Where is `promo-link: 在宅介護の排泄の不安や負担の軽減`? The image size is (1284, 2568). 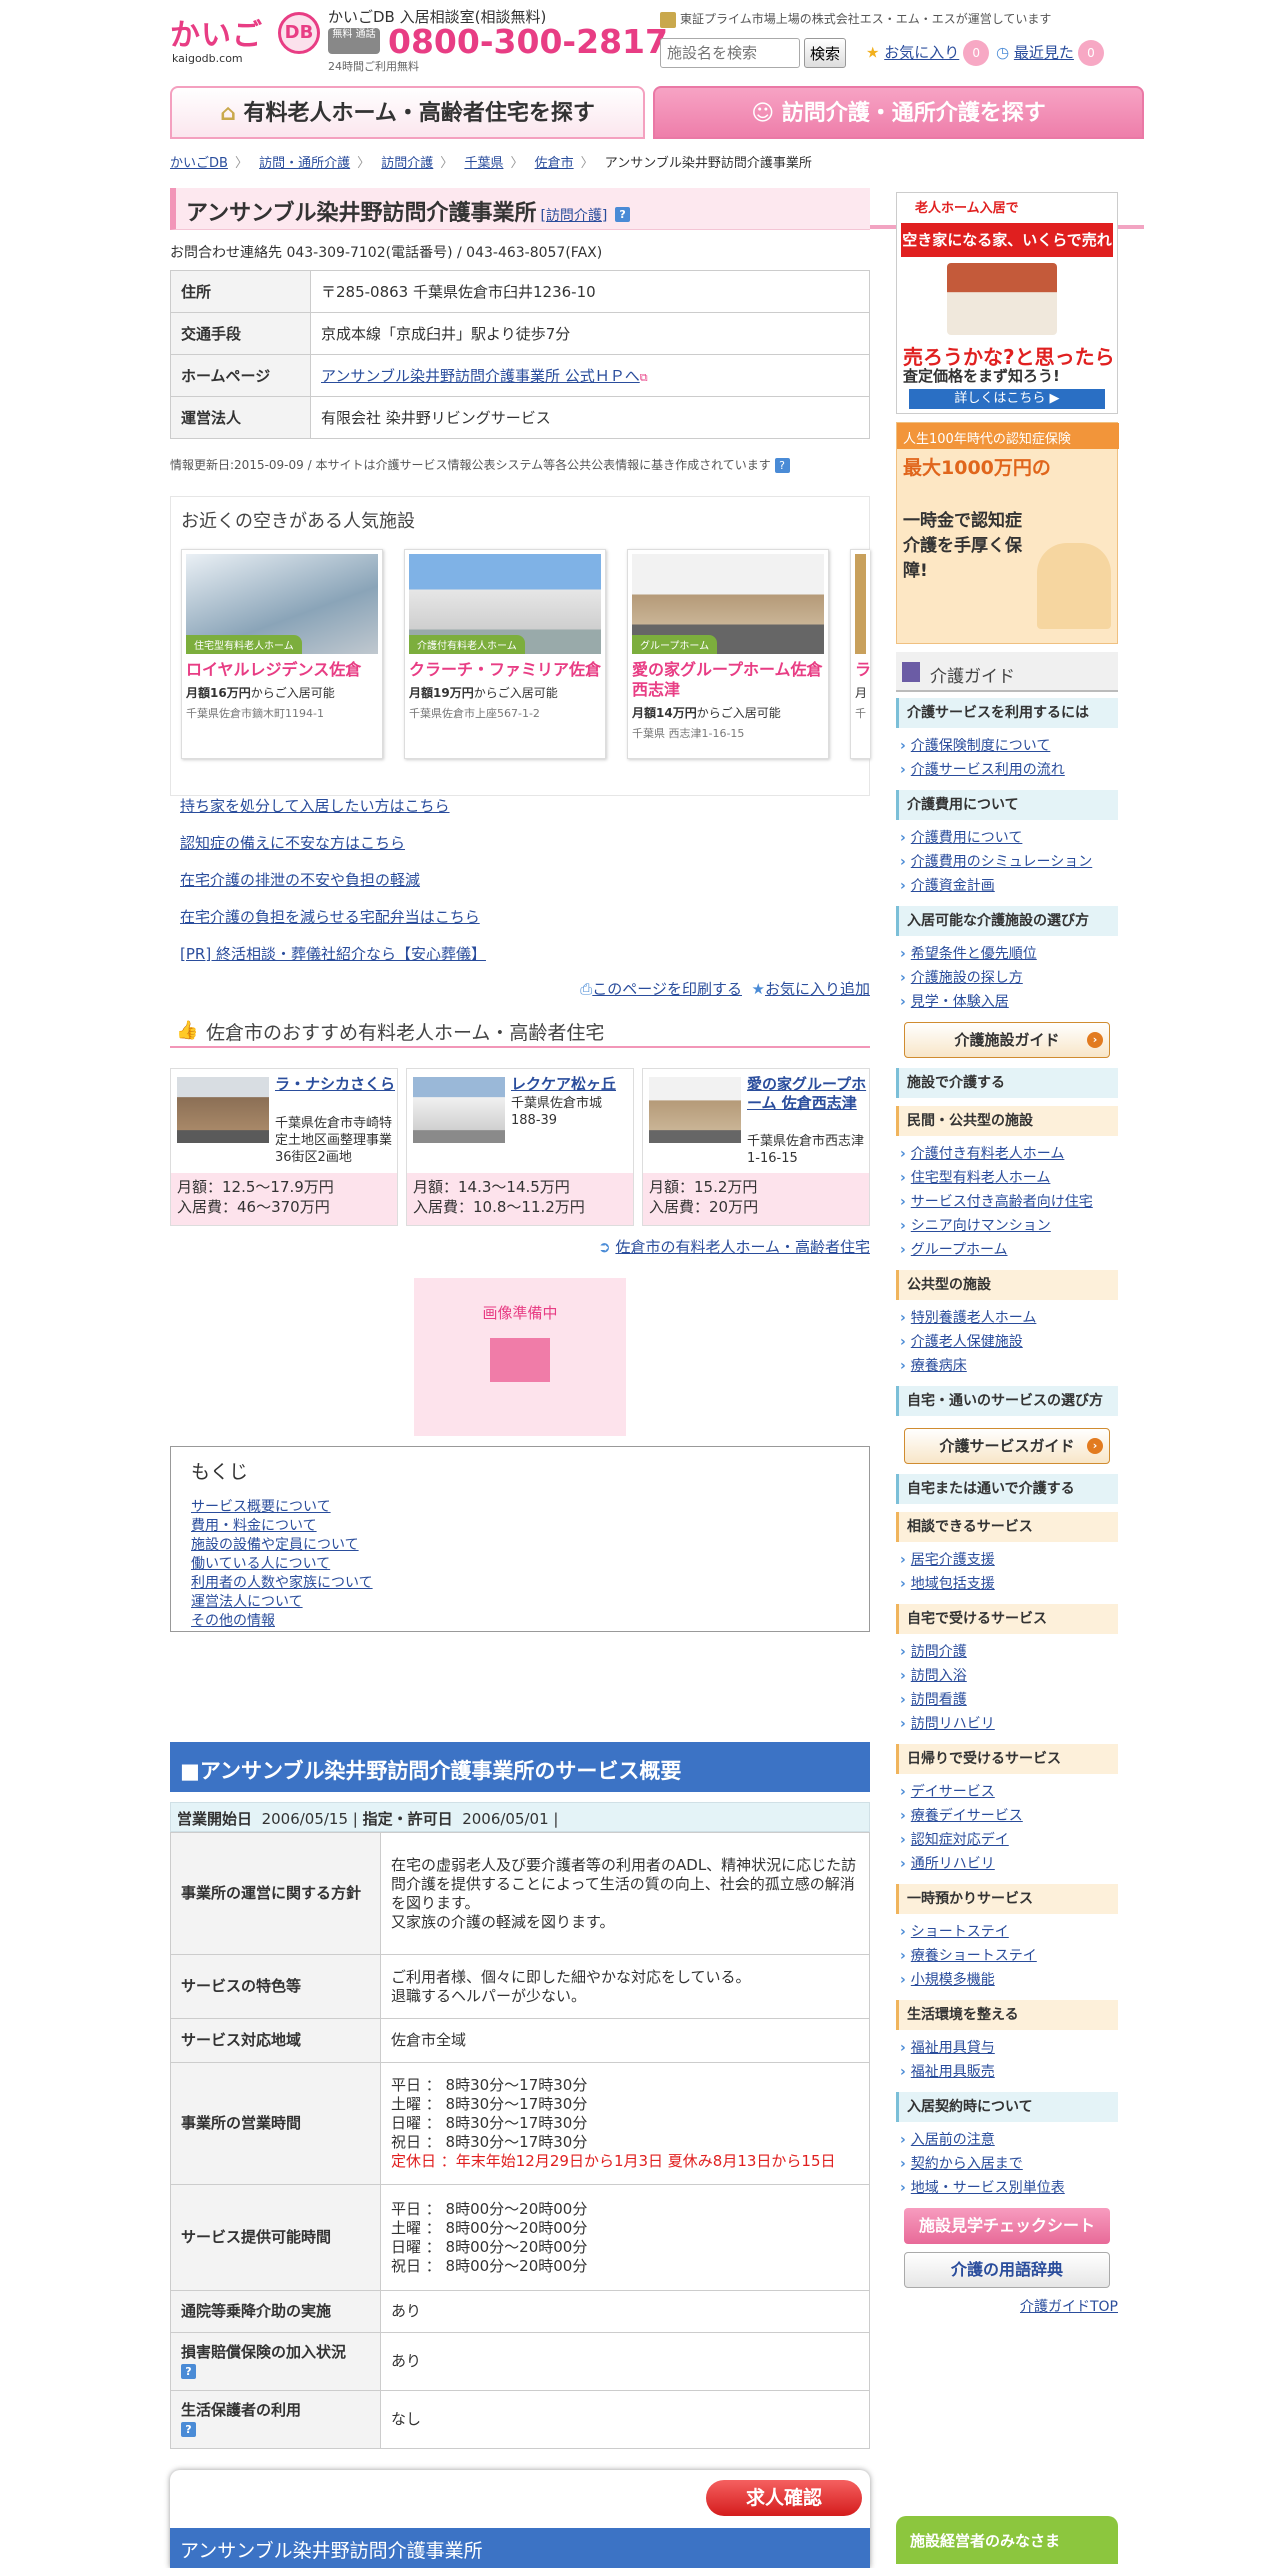 promo-link: 在宅介護の排泄の不安や負担の軽減 is located at coordinates (300, 880).